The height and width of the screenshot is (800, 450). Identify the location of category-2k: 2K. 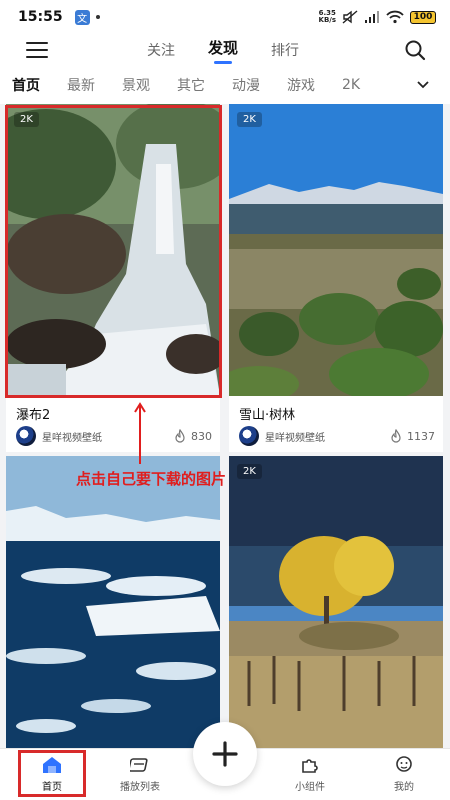
(351, 85).